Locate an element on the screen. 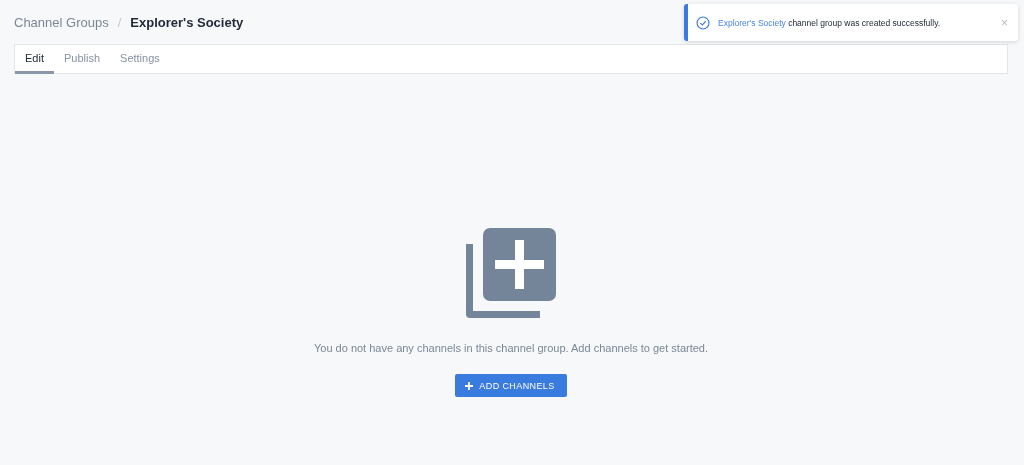  group-link: Explorer's Society is located at coordinates (752, 22).